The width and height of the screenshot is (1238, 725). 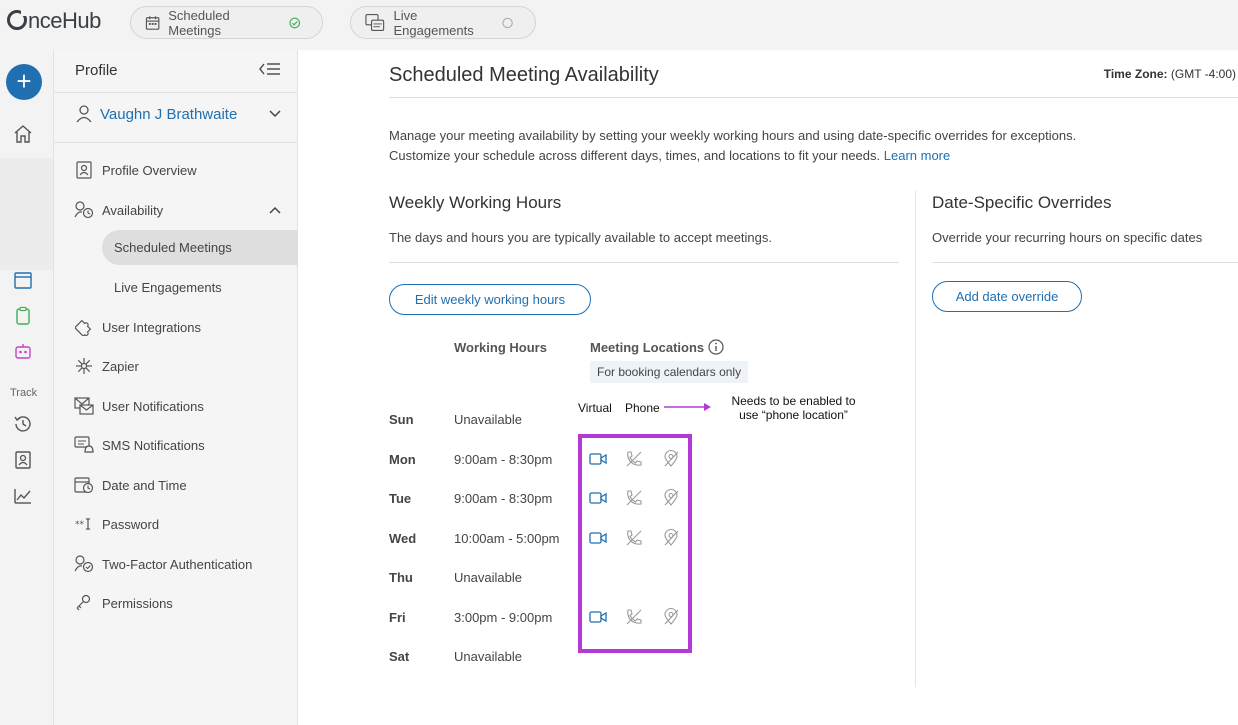 What do you see at coordinates (1203, 74) in the screenshot?
I see `timezone-value: (GMT -4:00)` at bounding box center [1203, 74].